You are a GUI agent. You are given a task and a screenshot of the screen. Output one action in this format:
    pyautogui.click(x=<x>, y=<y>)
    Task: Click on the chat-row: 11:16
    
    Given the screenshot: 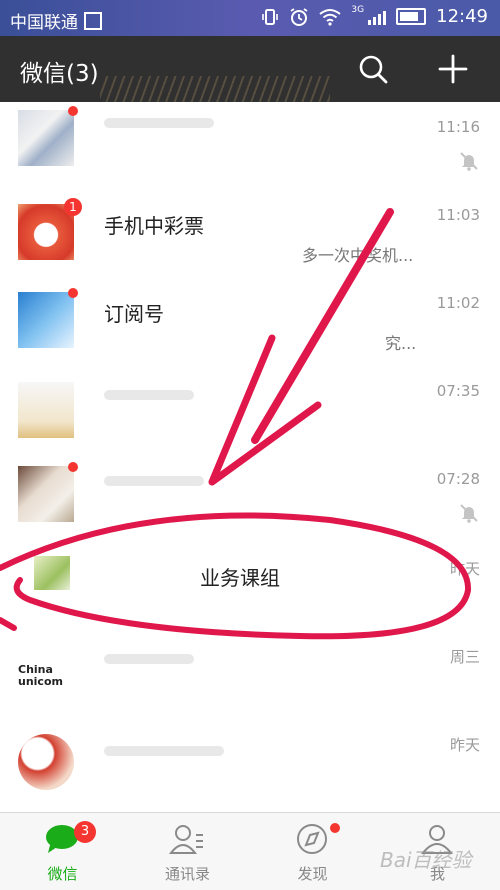 What is the action you would take?
    pyautogui.click(x=250, y=146)
    